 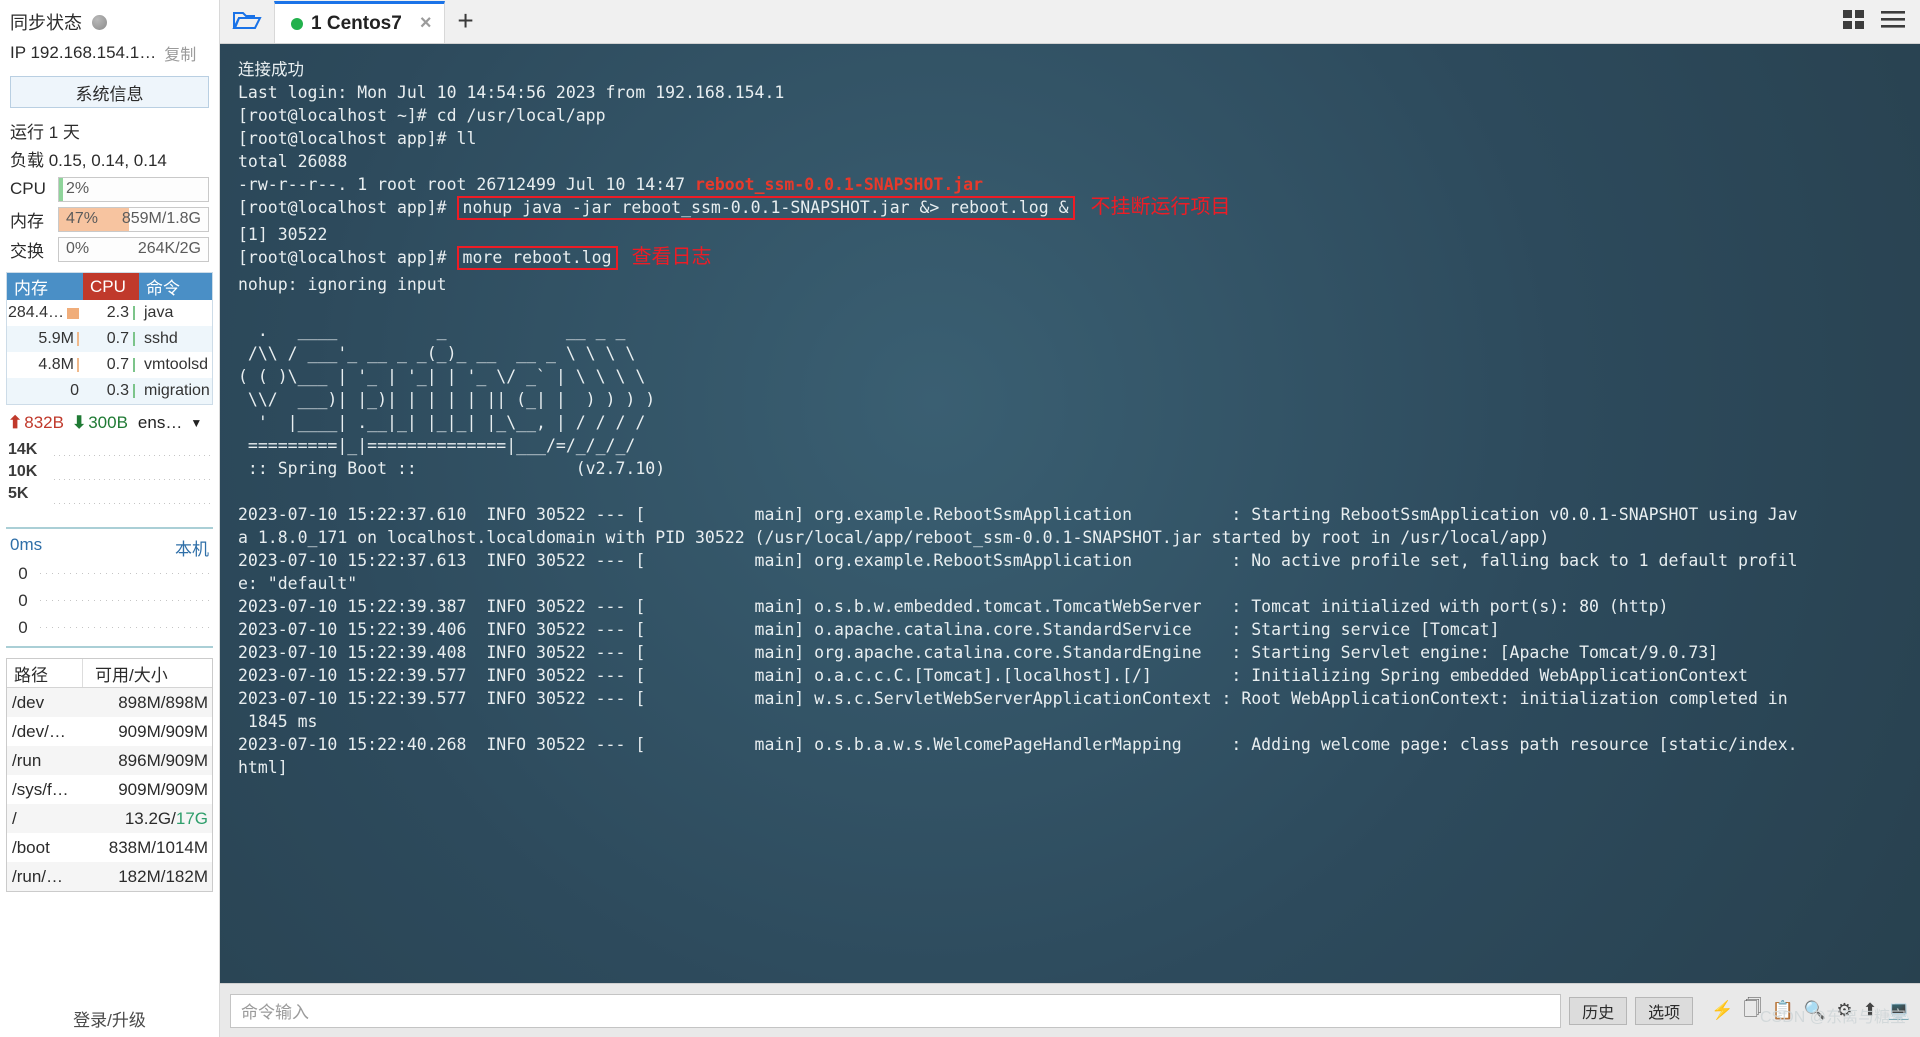 I want to click on process-col-cpu: CPU, so click(x=111, y=286).